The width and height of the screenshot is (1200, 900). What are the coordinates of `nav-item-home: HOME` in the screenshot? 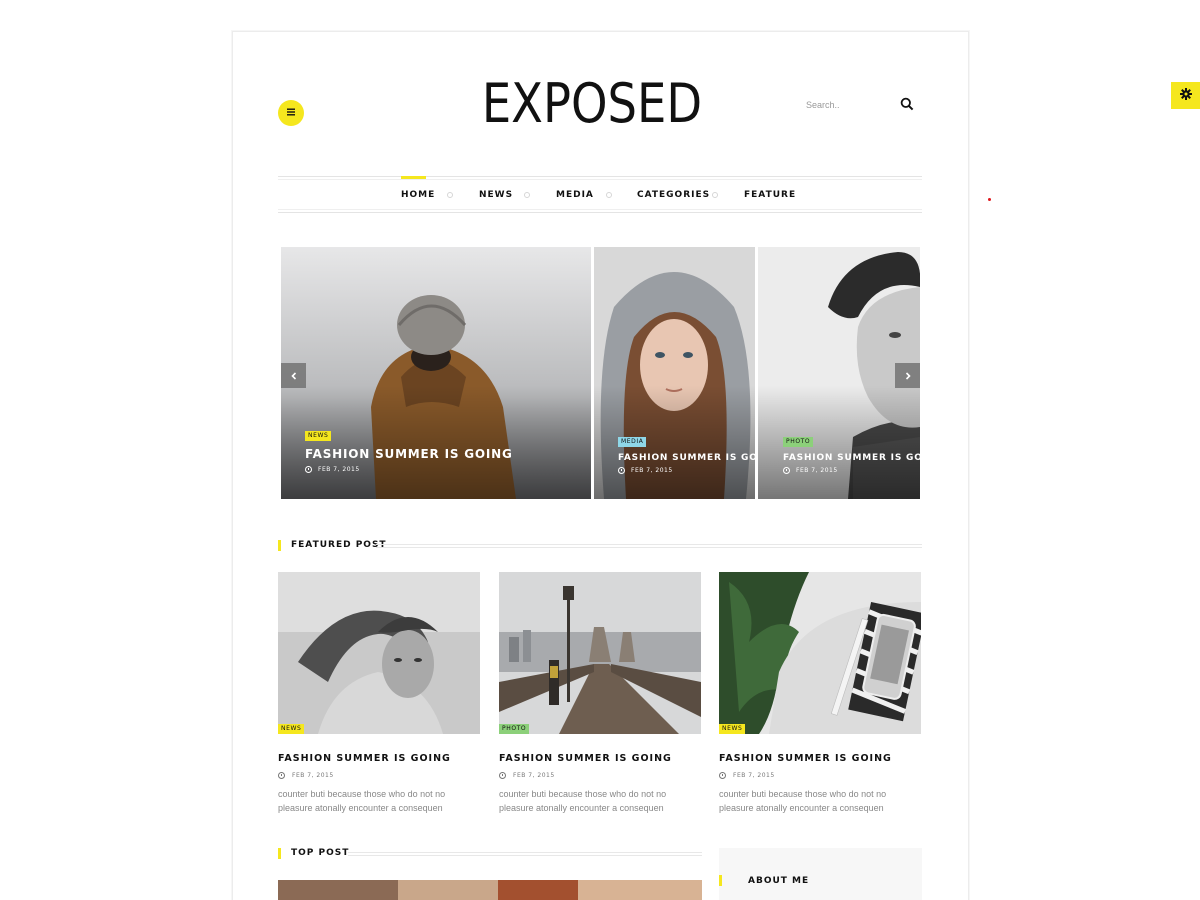 It's located at (418, 195).